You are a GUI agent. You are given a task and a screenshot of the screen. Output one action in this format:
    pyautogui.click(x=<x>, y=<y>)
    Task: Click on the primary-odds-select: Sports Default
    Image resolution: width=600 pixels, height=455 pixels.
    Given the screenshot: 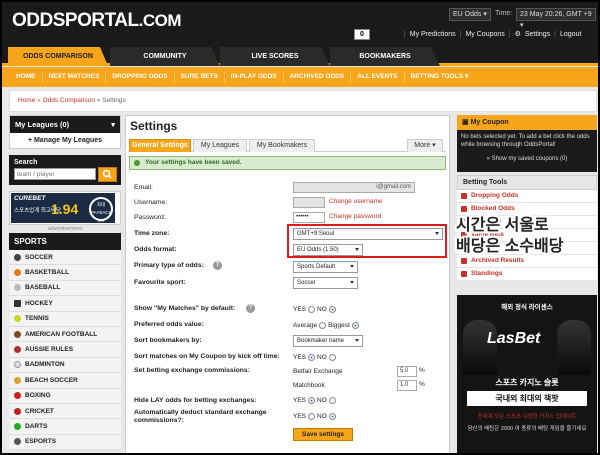 What is the action you would take?
    pyautogui.click(x=325, y=267)
    